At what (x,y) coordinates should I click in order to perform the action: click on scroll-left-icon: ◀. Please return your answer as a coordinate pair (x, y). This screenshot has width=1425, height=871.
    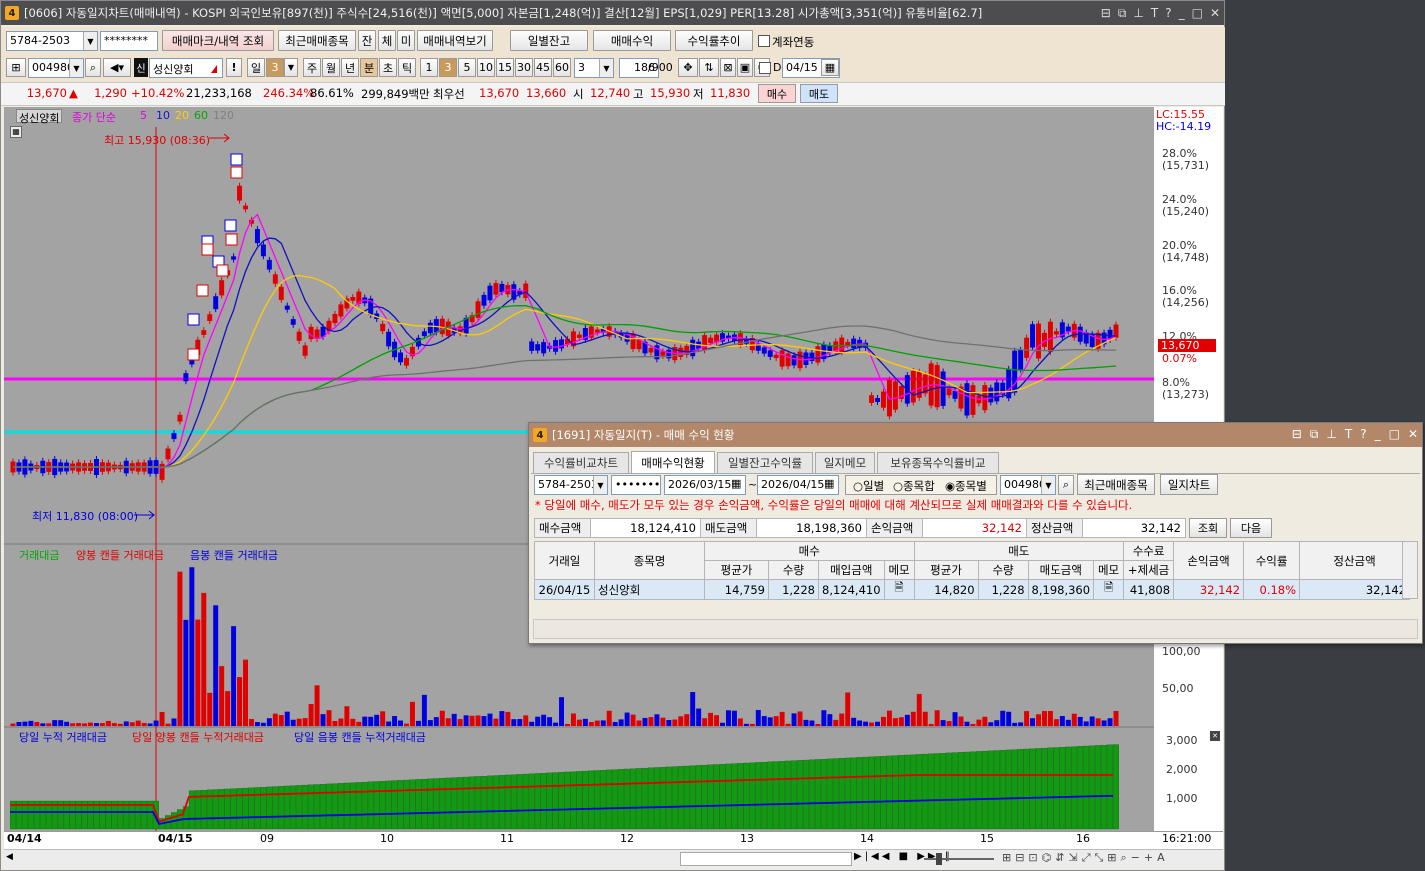
    Looking at the image, I should click on (13, 859).